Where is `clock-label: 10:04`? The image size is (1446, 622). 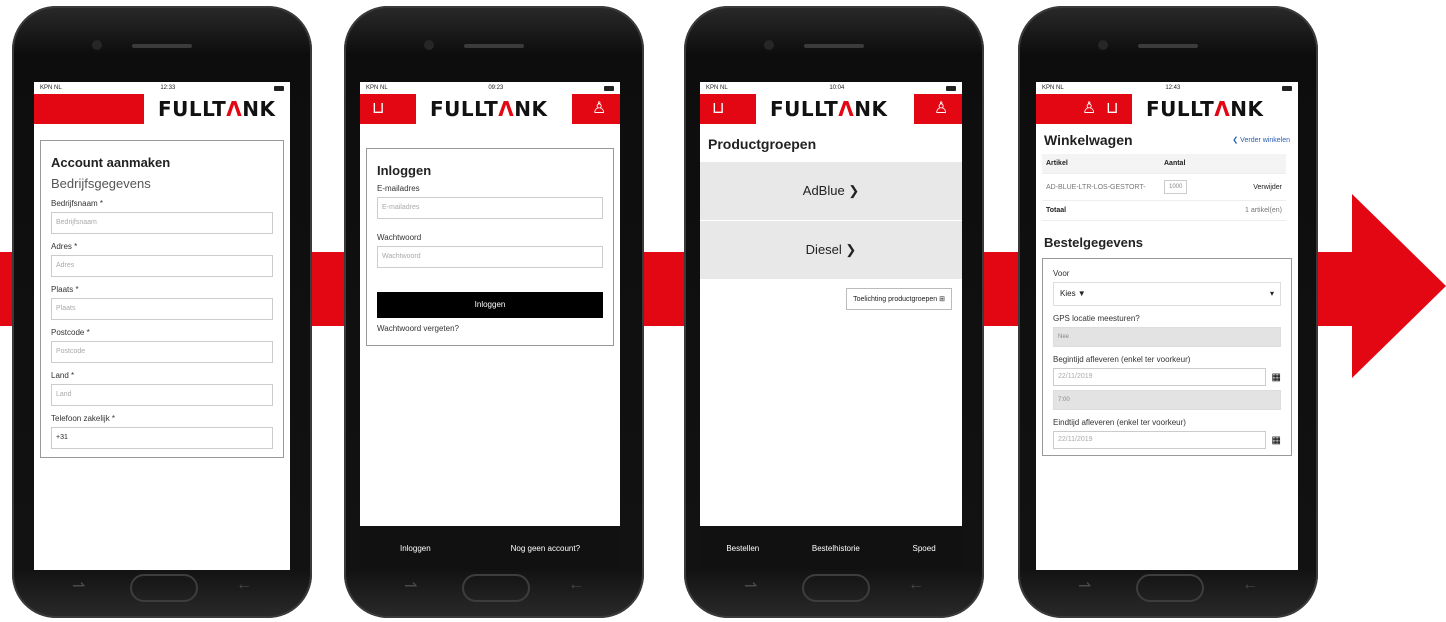 clock-label: 10:04 is located at coordinates (837, 88).